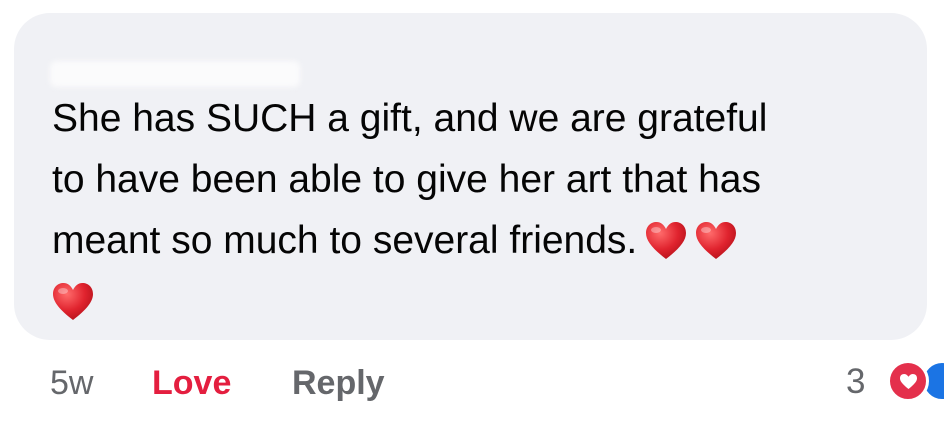  What do you see at coordinates (345, 240) in the screenshot?
I see `comment-line-3: meant so much to several friends.` at bounding box center [345, 240].